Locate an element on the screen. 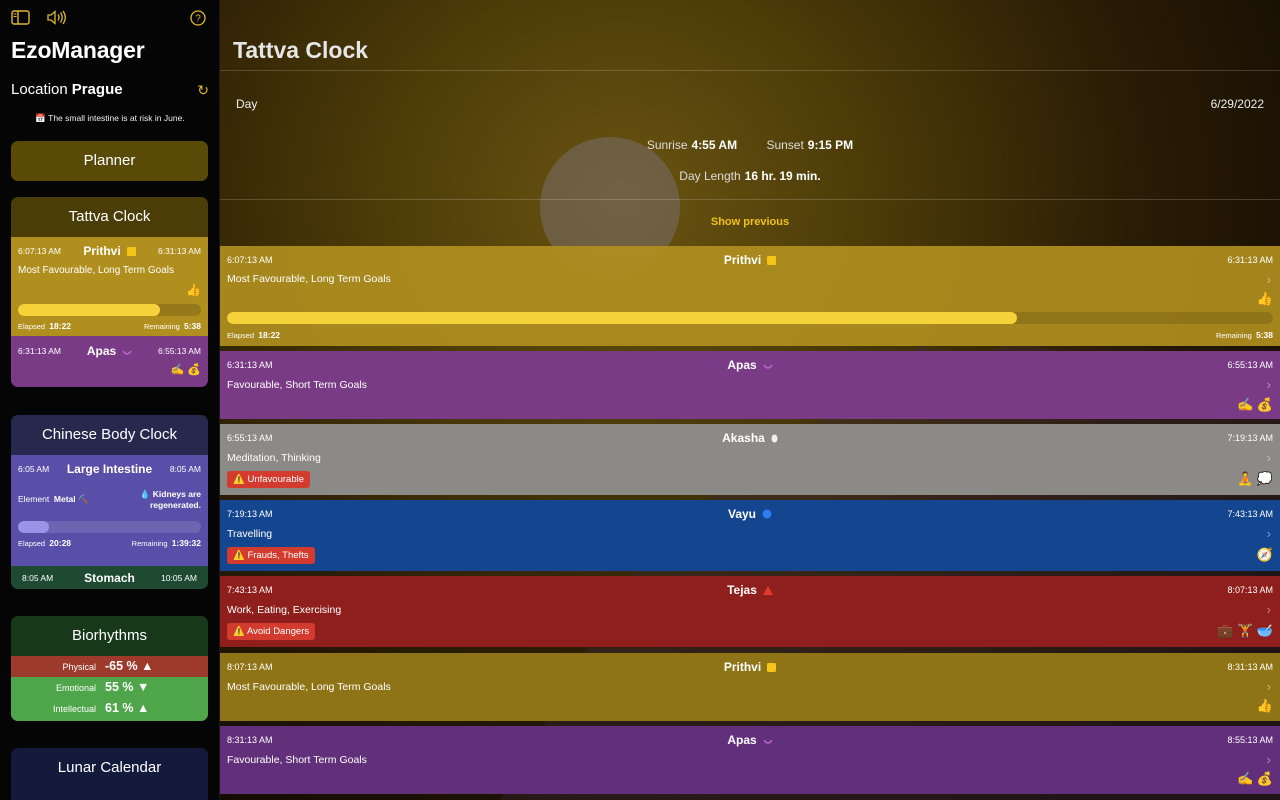 This screenshot has width=1280, height=800. planner-button: Planner is located at coordinates (109, 161).